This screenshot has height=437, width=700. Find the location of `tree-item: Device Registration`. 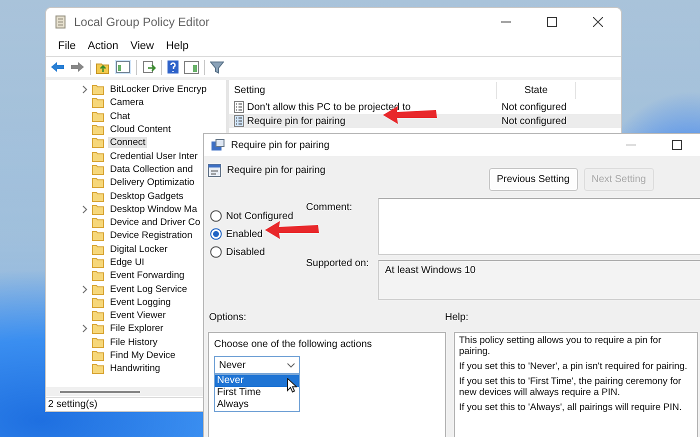

tree-item: Device Registration is located at coordinates (151, 236).